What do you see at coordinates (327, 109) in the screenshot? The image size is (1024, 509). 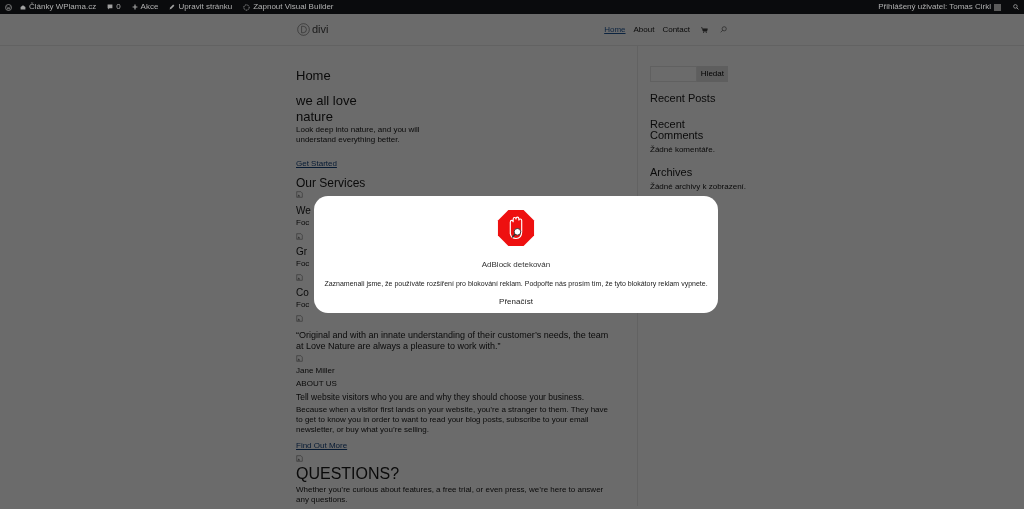 I see `hero-heading: we all love nature` at bounding box center [327, 109].